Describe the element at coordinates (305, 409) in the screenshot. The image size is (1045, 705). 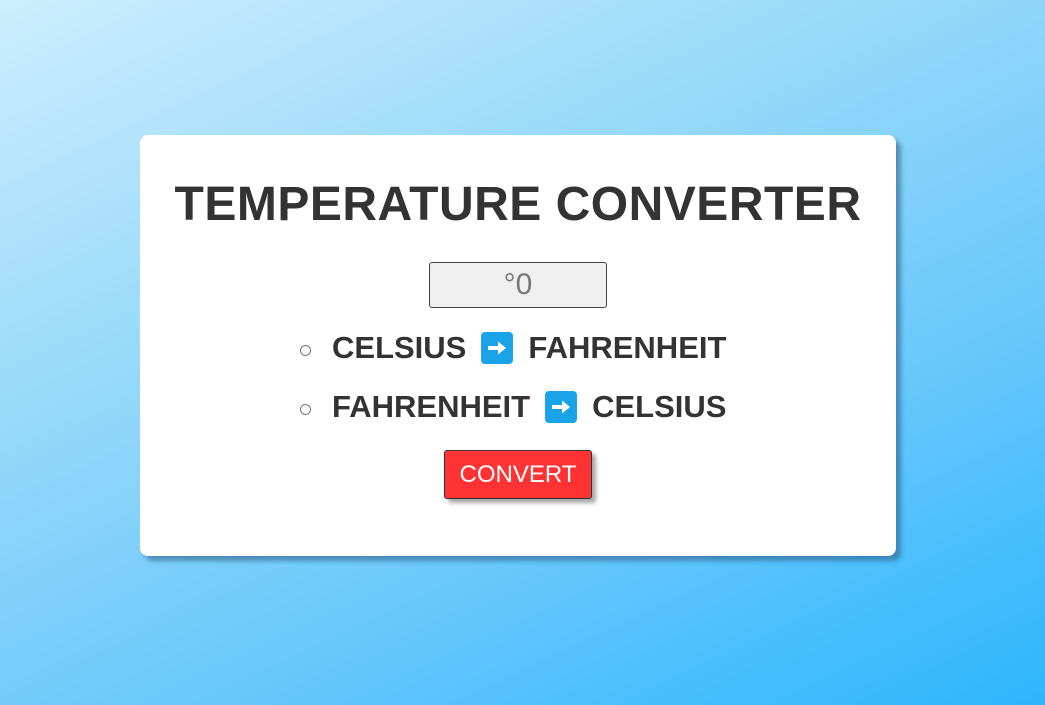
I see `radio-fahrenheit-to-celsius` at that location.